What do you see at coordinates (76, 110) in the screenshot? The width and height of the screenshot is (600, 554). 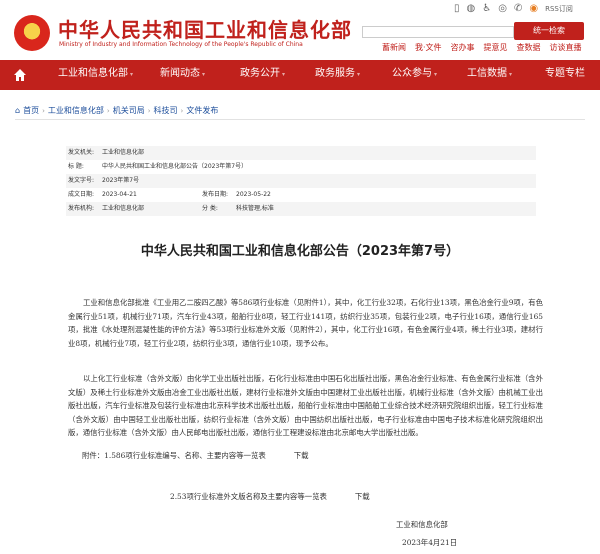 I see `breadcrumb-ministry: 工业和信息化部` at bounding box center [76, 110].